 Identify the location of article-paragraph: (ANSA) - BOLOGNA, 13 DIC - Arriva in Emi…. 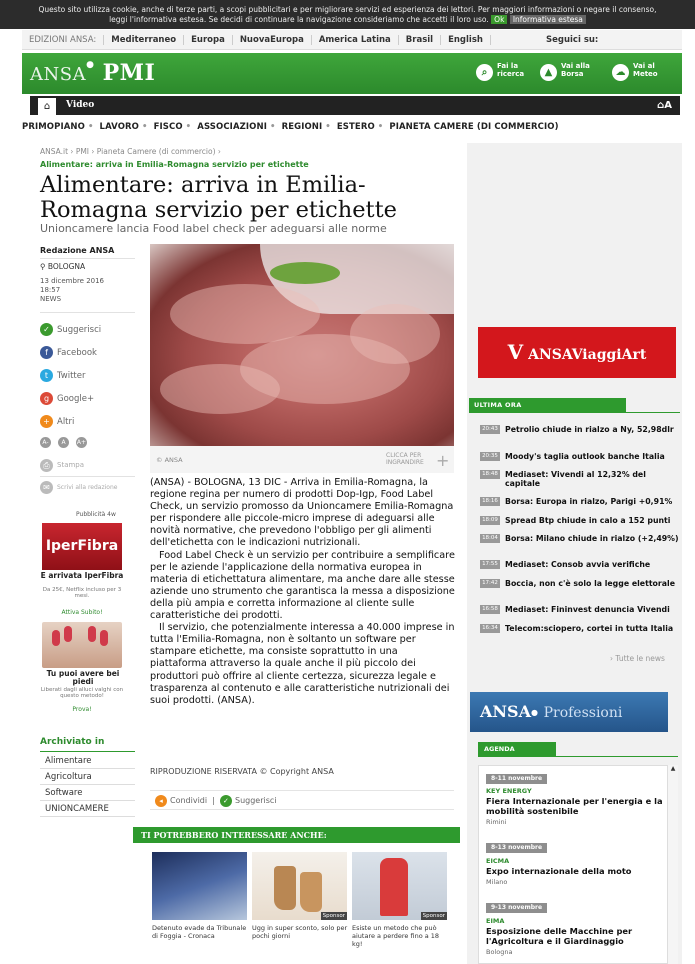
(302, 513).